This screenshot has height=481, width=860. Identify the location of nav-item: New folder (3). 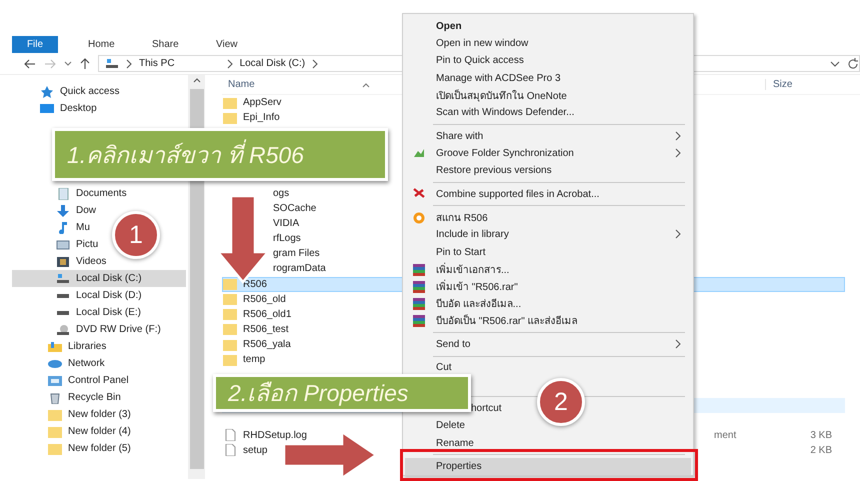
(99, 414).